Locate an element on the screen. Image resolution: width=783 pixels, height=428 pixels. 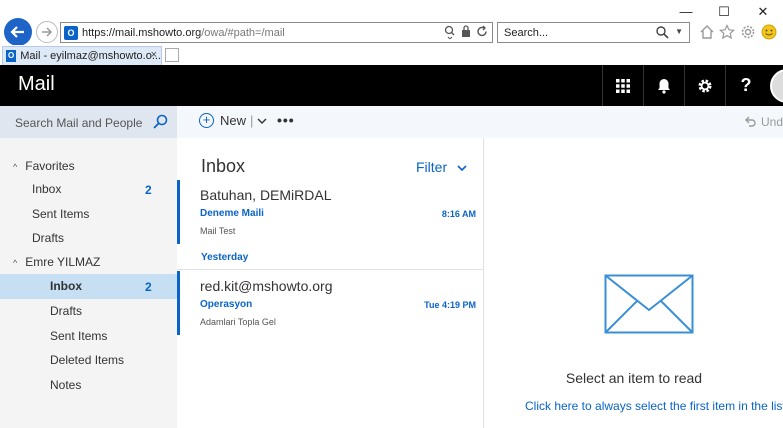
help-icon: ? is located at coordinates (746, 85).